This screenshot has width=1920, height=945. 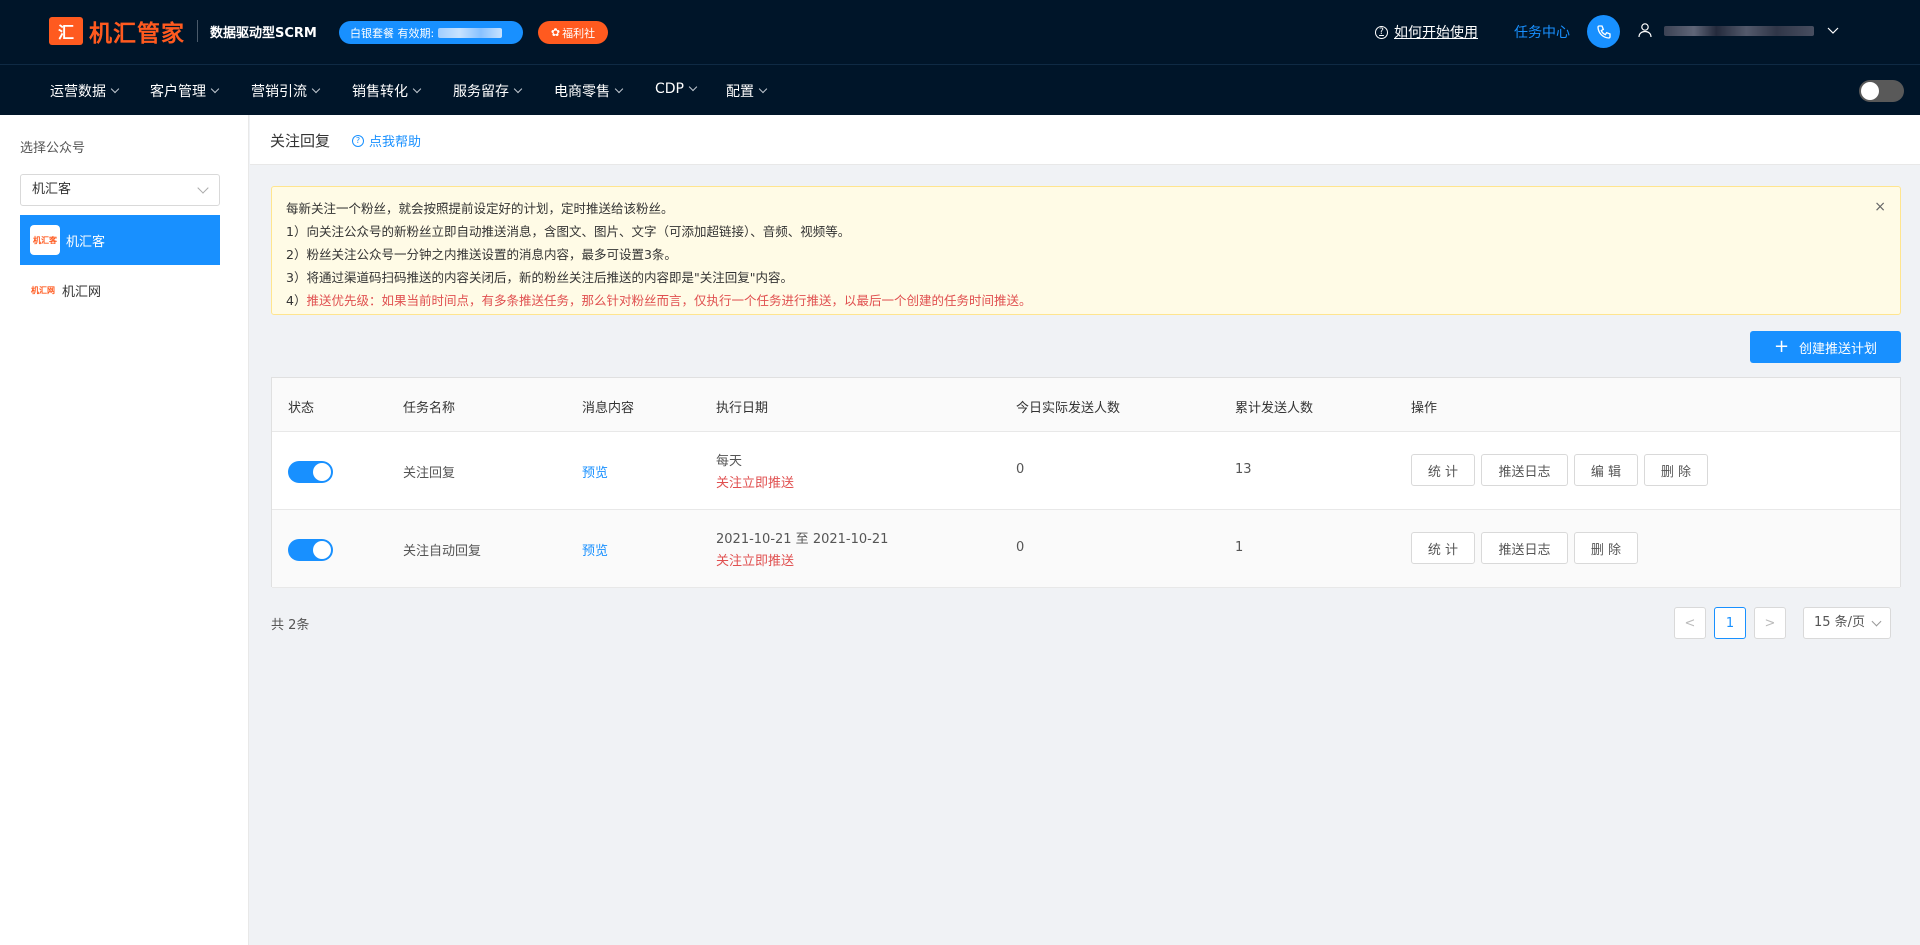 What do you see at coordinates (442, 551) in the screenshot?
I see `task-name: 关注自动回复` at bounding box center [442, 551].